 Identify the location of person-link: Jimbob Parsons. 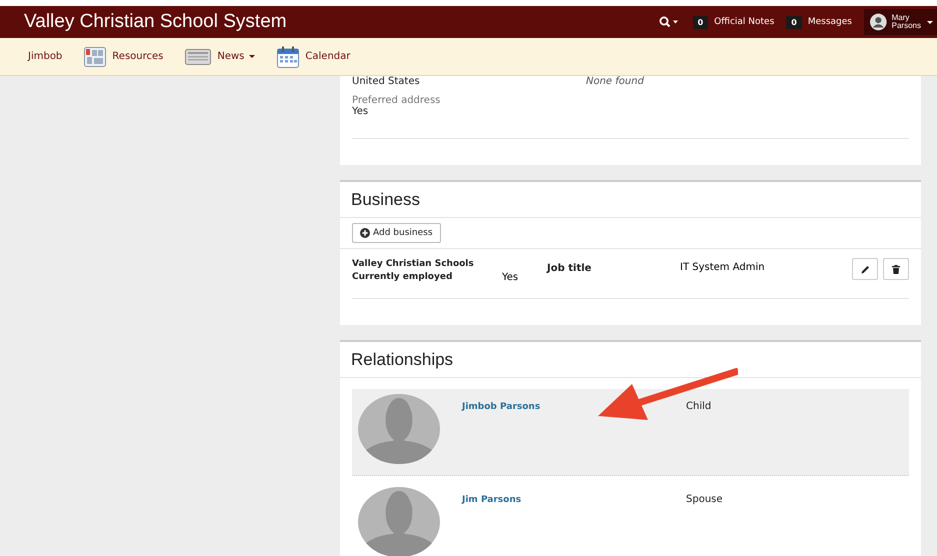
(574, 407).